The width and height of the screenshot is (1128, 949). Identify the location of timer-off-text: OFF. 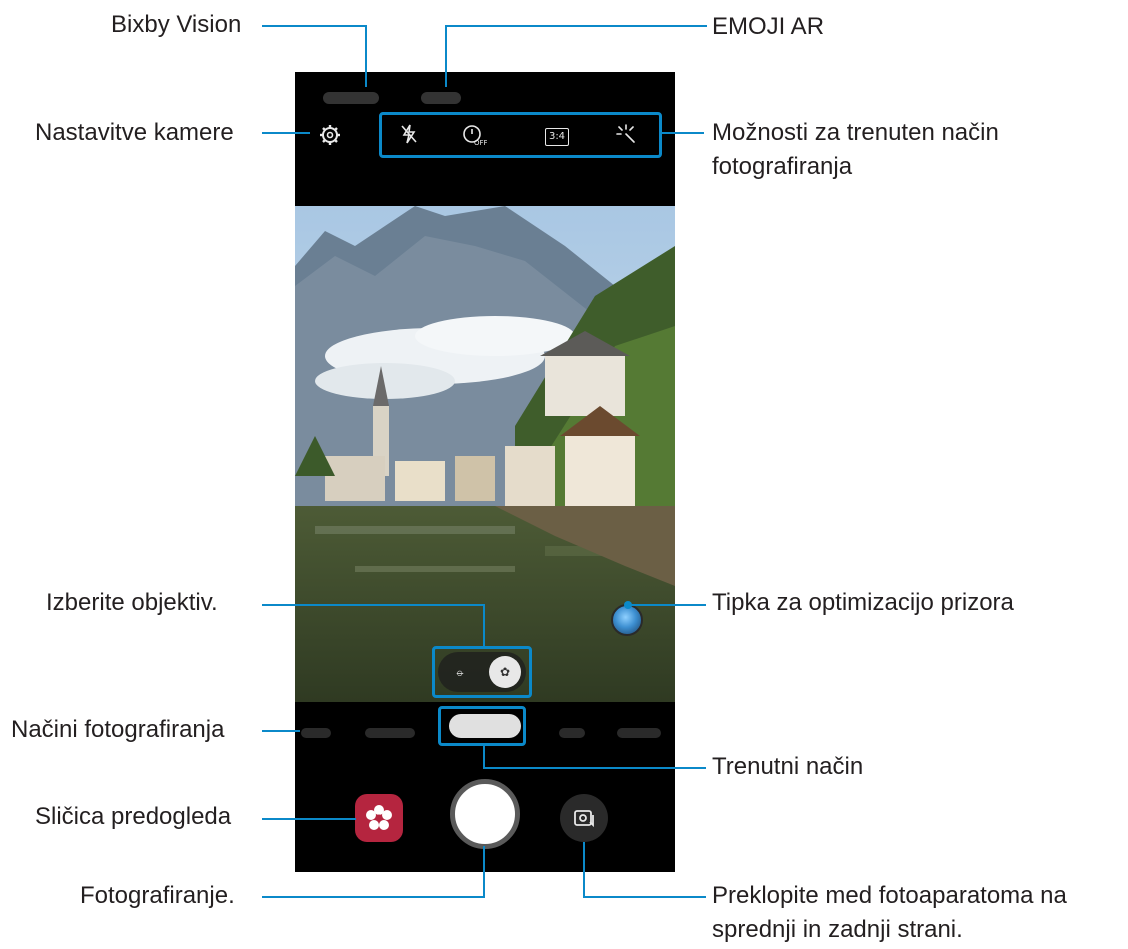
(480, 143).